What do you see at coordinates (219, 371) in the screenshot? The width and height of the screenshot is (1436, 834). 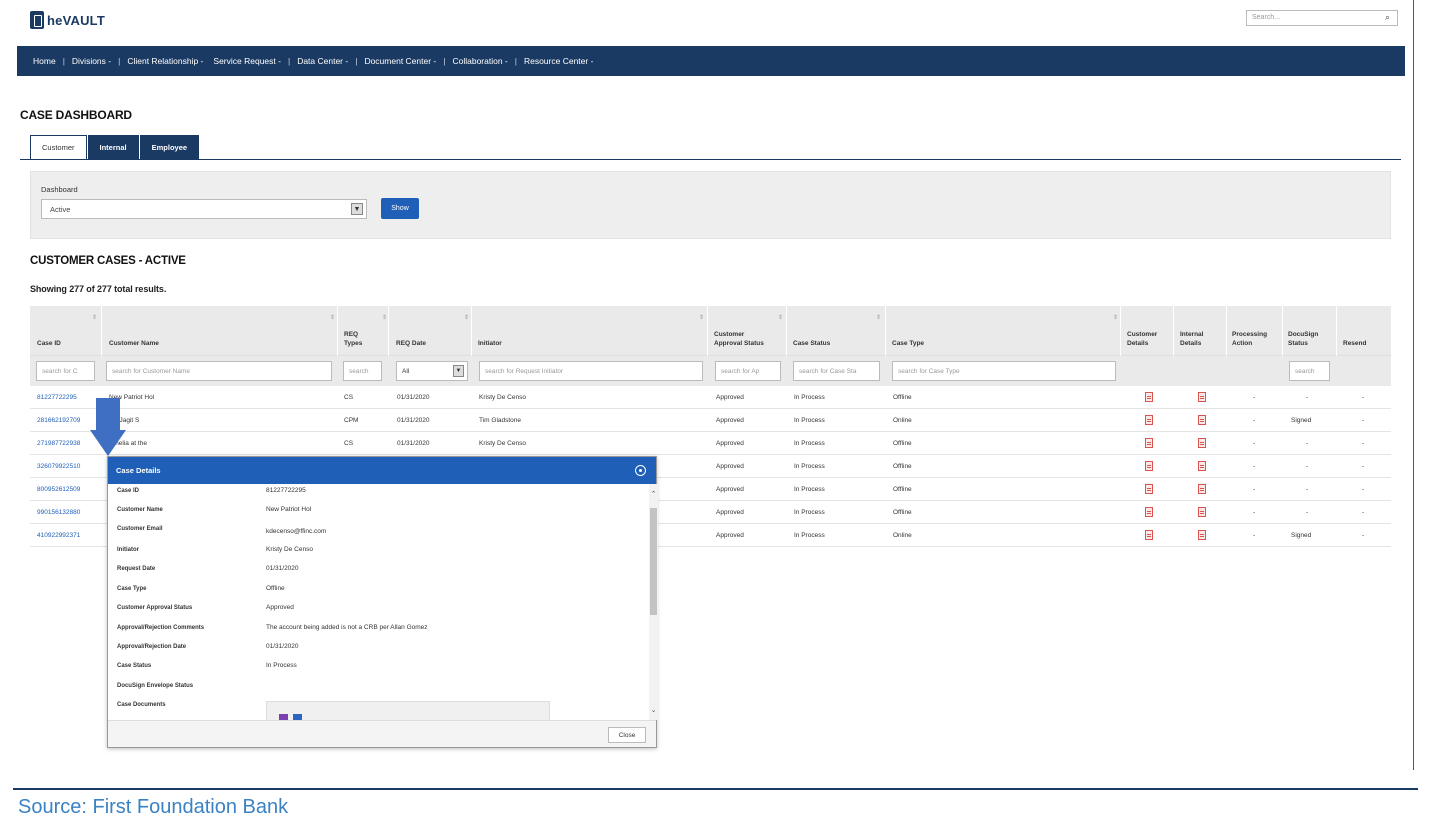 I see `filter-customer-name-input: search for Customer Name` at bounding box center [219, 371].